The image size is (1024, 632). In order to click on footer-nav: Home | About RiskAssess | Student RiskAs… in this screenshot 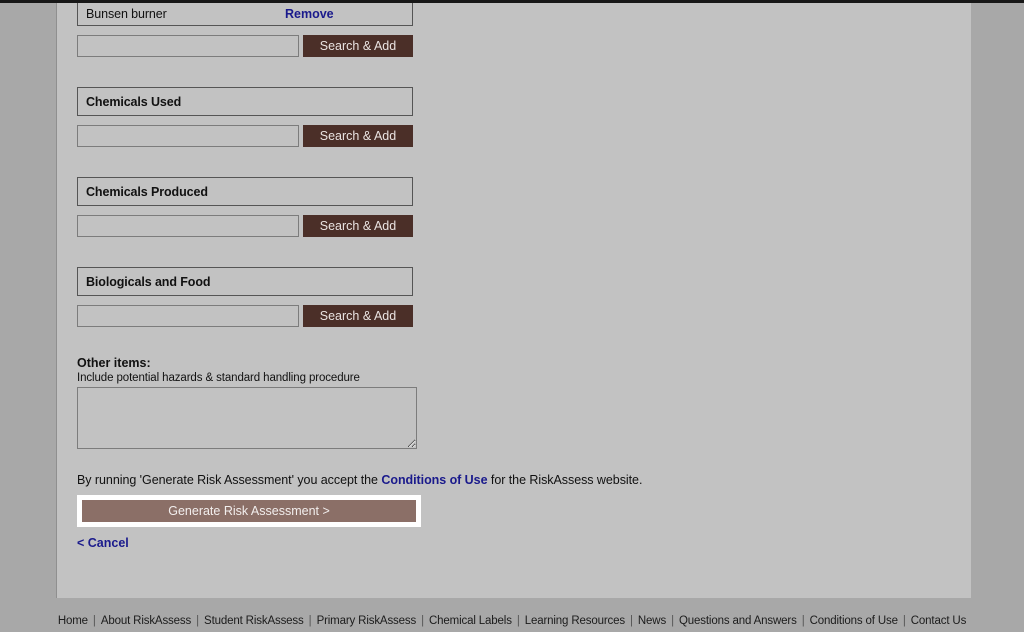, I will do `click(512, 621)`.